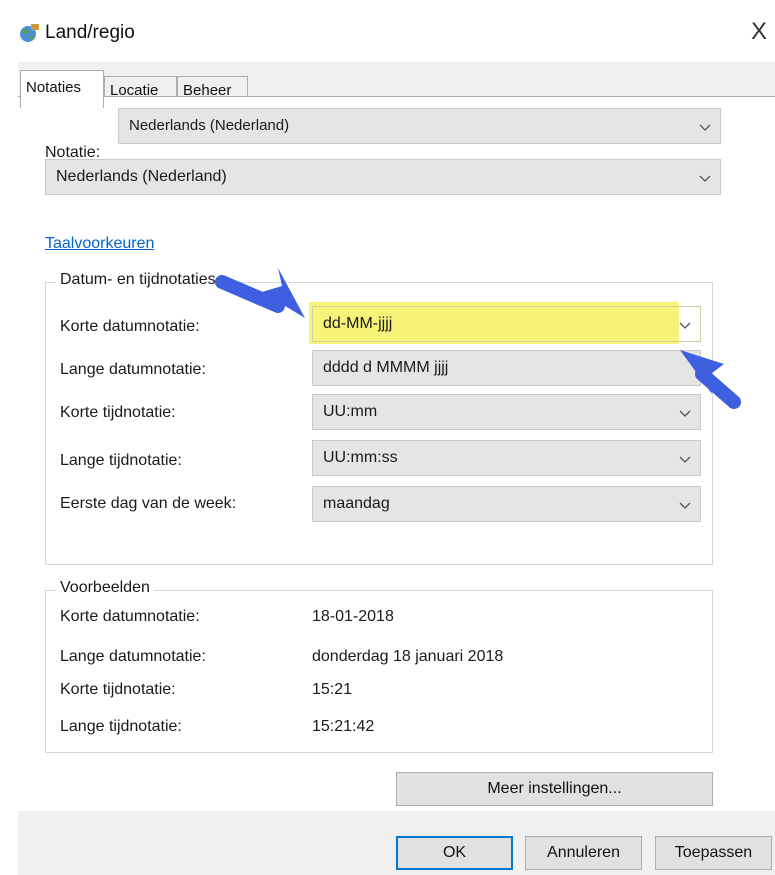 The height and width of the screenshot is (875, 775). I want to click on annotation-arrow-right, so click(710, 379).